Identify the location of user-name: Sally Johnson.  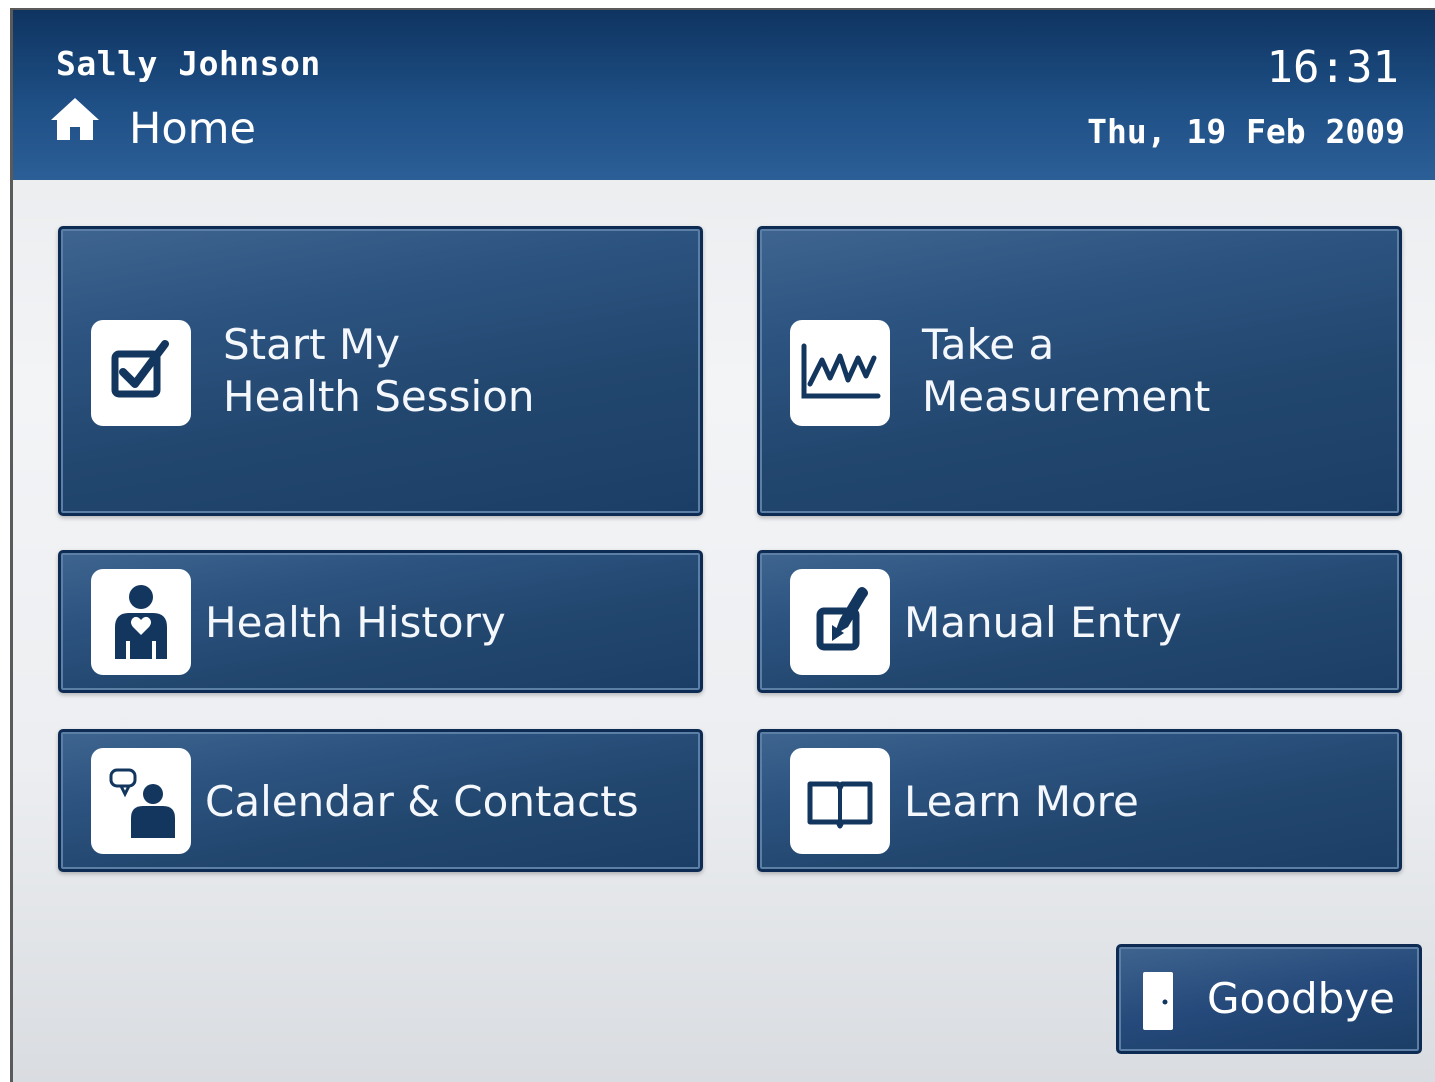
(188, 63).